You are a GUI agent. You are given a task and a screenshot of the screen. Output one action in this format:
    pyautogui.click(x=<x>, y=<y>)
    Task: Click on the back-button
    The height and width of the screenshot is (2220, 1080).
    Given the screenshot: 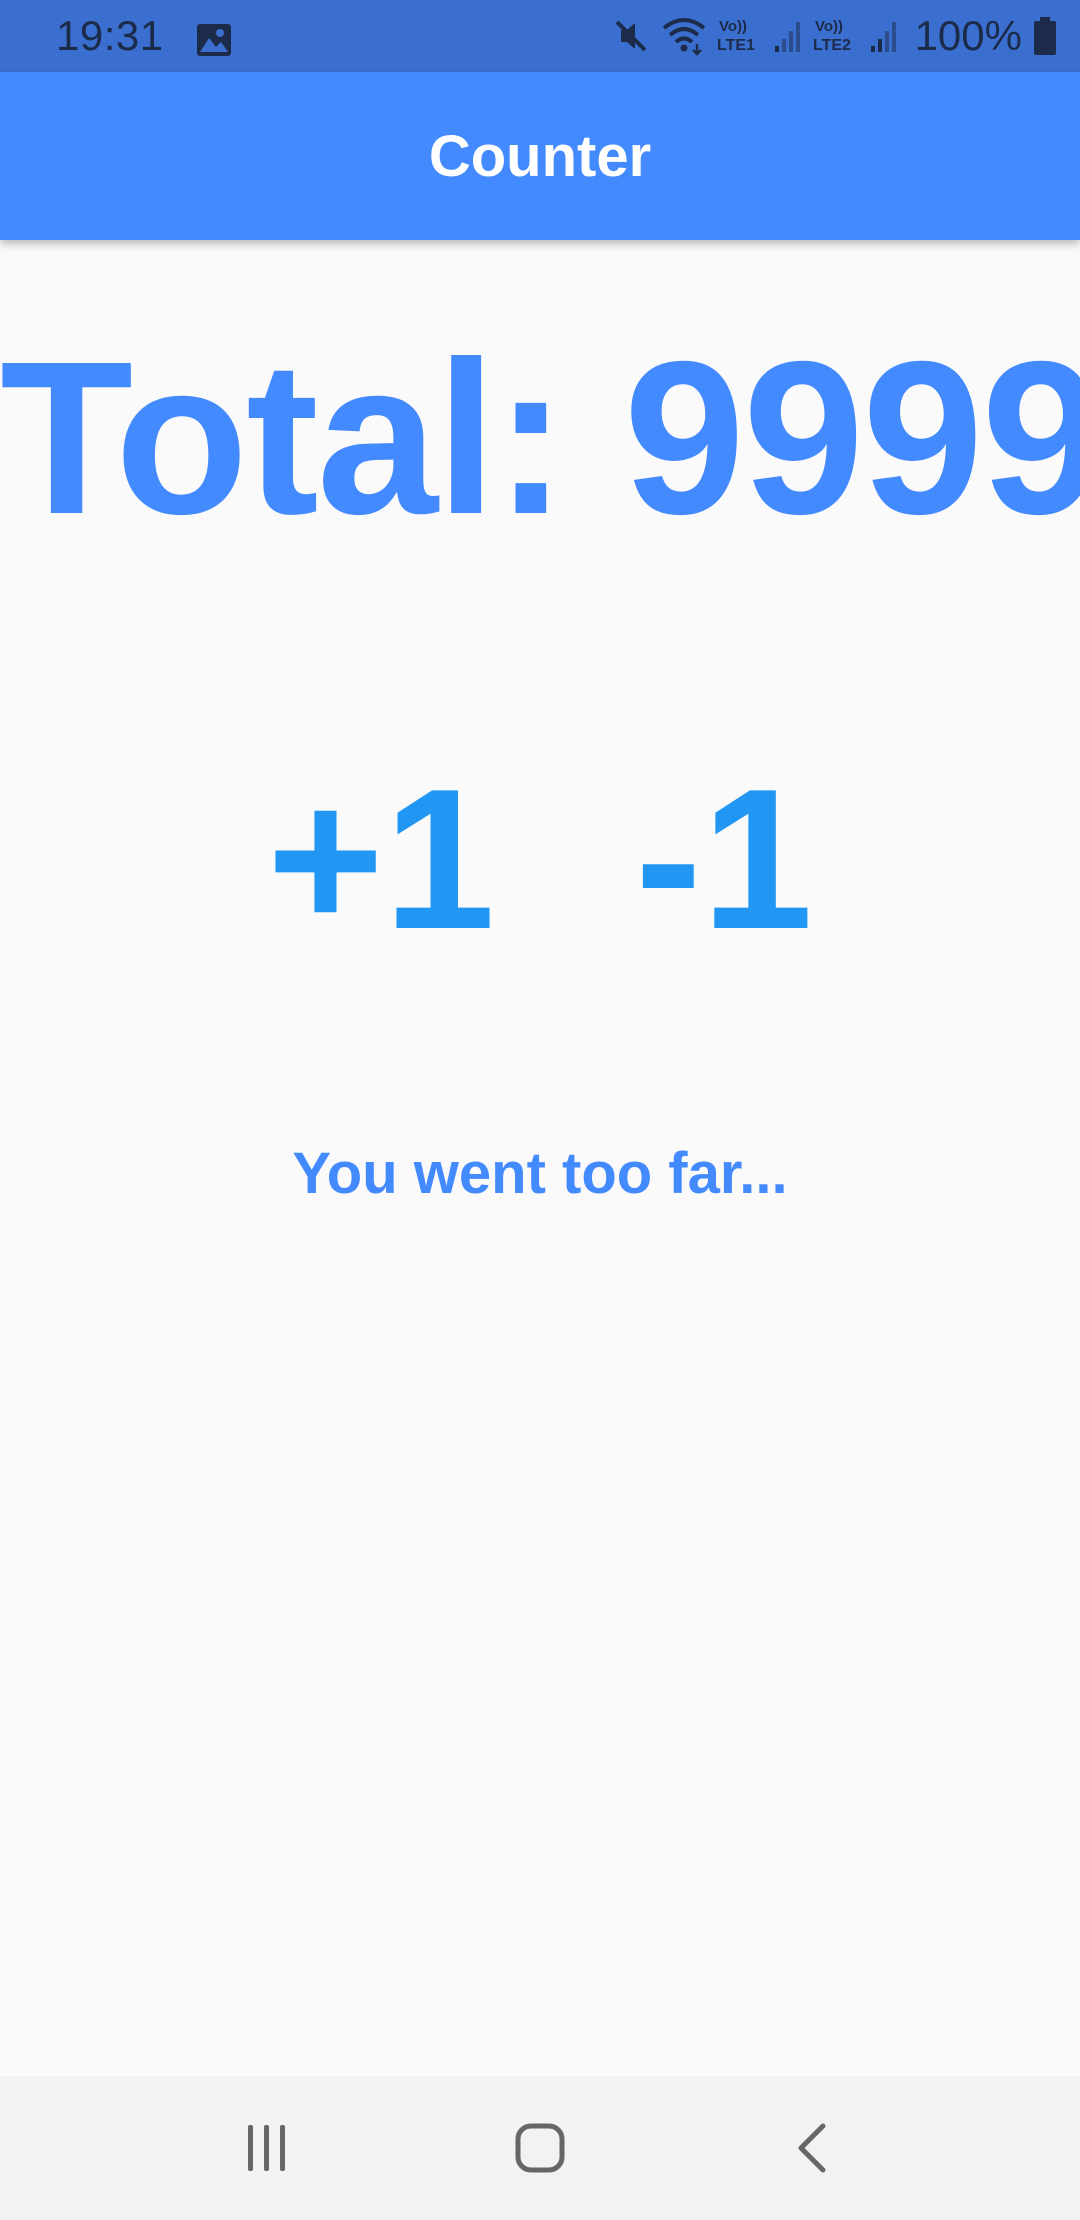 What is the action you would take?
    pyautogui.click(x=813, y=2148)
    